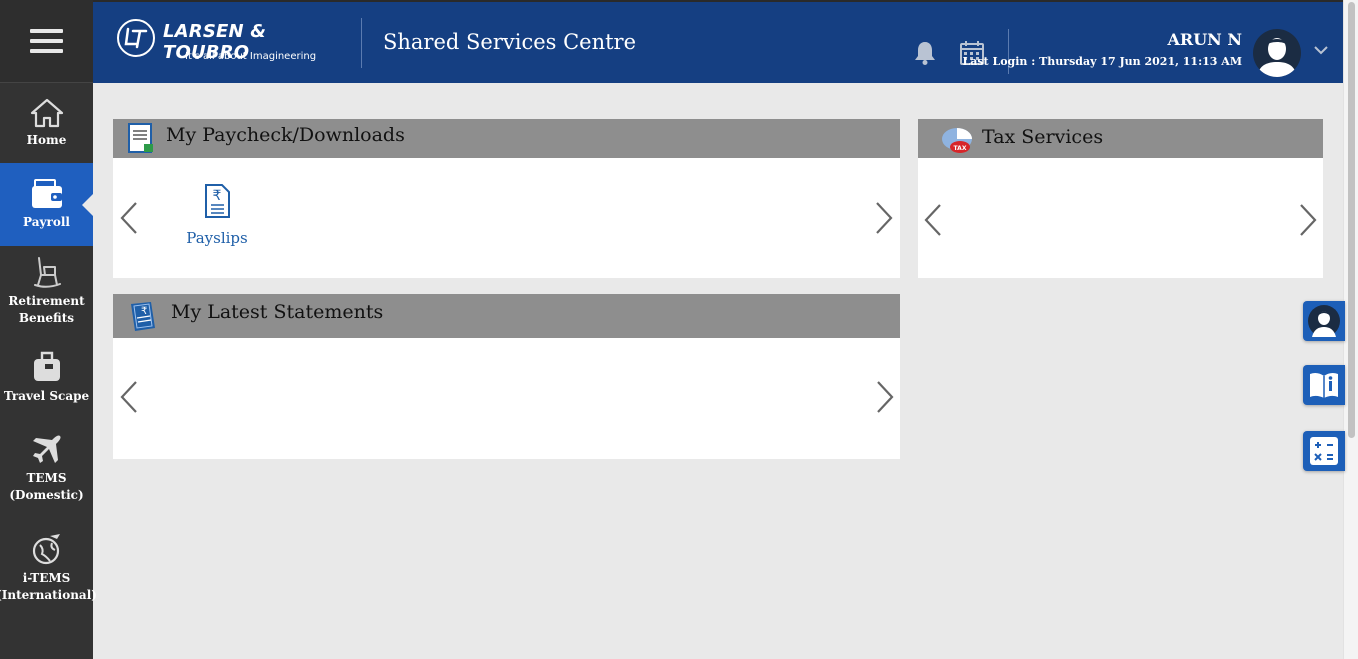  Describe the element at coordinates (46, 468) in the screenshot. I see `sidebar-item-tems-domestic: TEMS (Domestic)` at that location.